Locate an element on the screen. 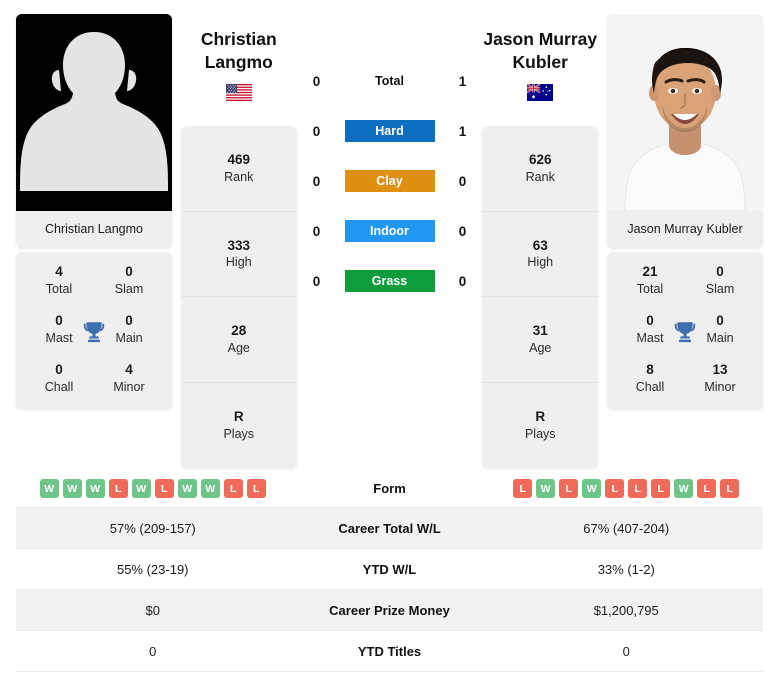 This screenshot has width=779, height=699. stat-cell: 333 High is located at coordinates (238, 254).